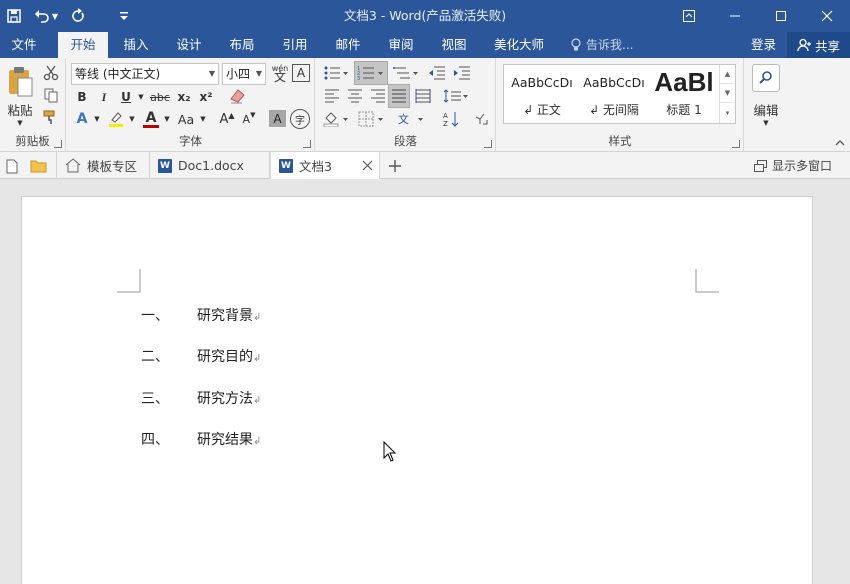 The height and width of the screenshot is (584, 850). Describe the element at coordinates (78, 16) in the screenshot. I see `redo-button` at that location.